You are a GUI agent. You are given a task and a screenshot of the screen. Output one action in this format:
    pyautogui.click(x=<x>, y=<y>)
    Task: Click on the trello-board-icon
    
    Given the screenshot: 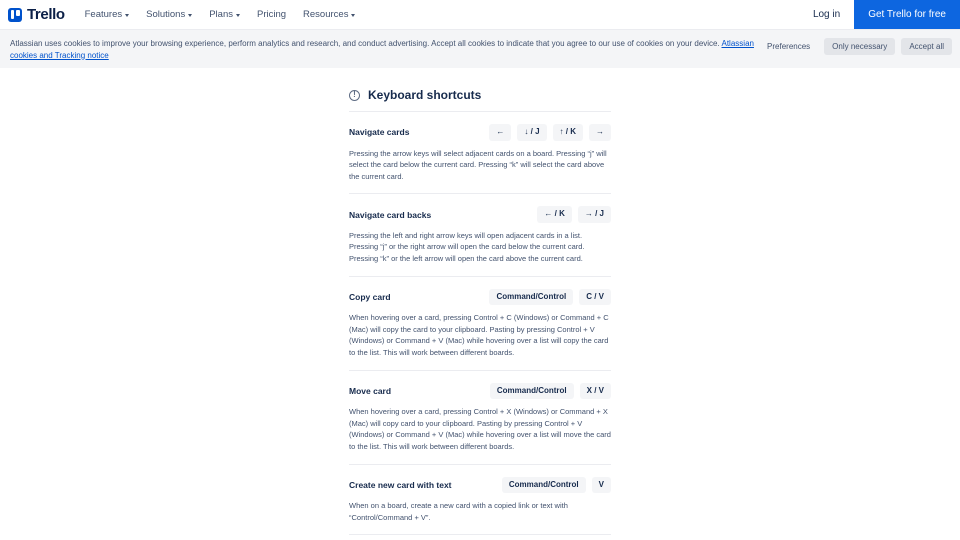 What is the action you would take?
    pyautogui.click(x=15, y=14)
    